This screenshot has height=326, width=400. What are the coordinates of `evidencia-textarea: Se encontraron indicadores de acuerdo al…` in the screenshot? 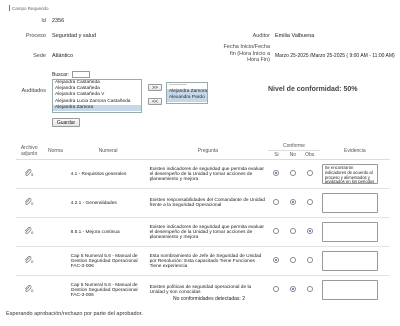 It's located at (349, 174).